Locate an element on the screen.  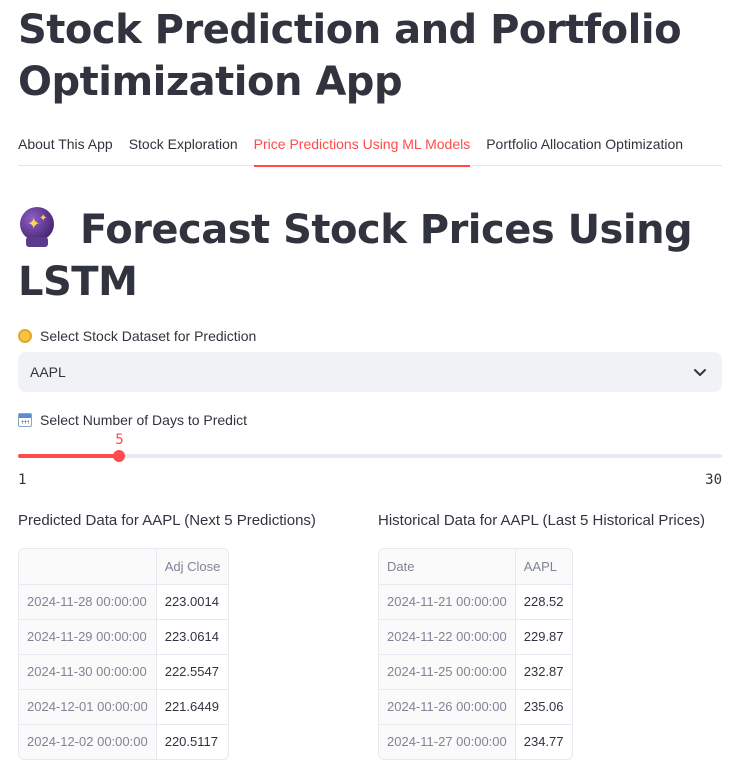
table-row: 2024-11-25 00:00:00 232.87 is located at coordinates (475, 672).